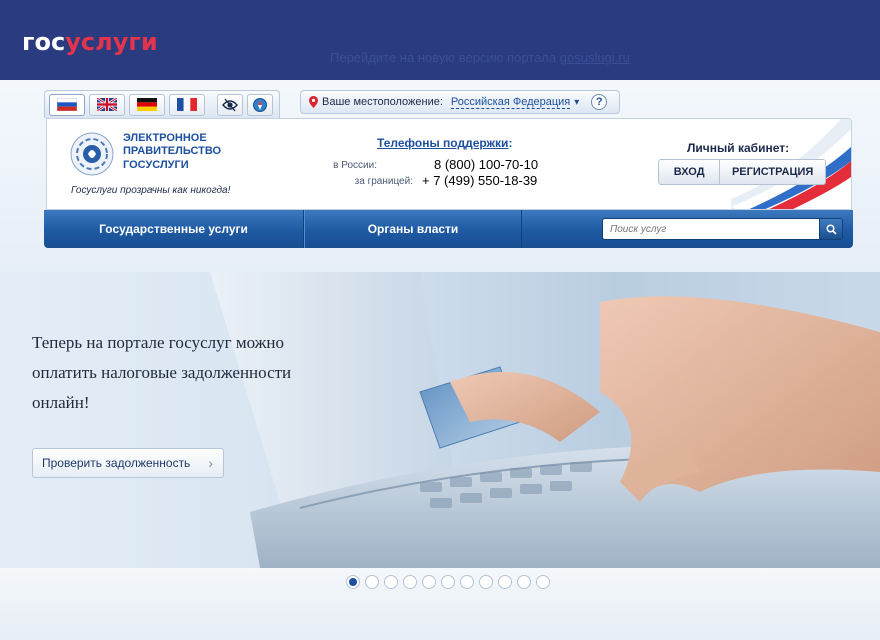  I want to click on location-selector: Российская Федерация, so click(510, 102).